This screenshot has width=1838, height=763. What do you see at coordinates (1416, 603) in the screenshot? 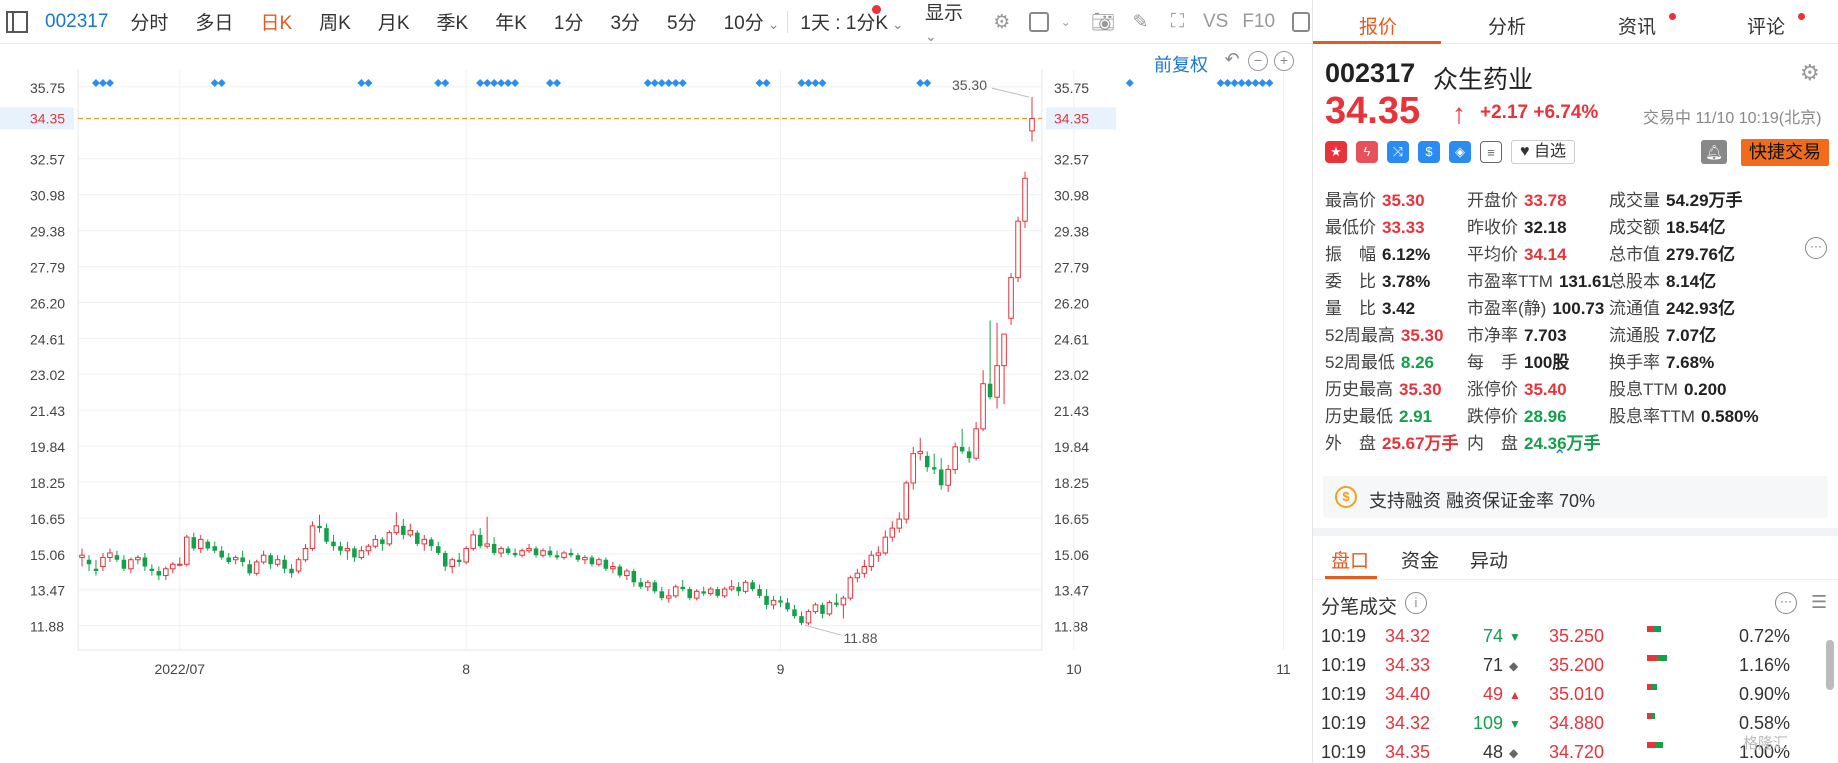
I see `info-icon: i` at bounding box center [1416, 603].